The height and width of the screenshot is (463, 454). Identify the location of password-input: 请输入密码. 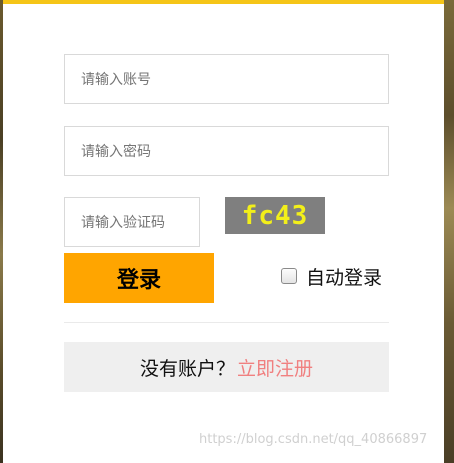
(226, 151).